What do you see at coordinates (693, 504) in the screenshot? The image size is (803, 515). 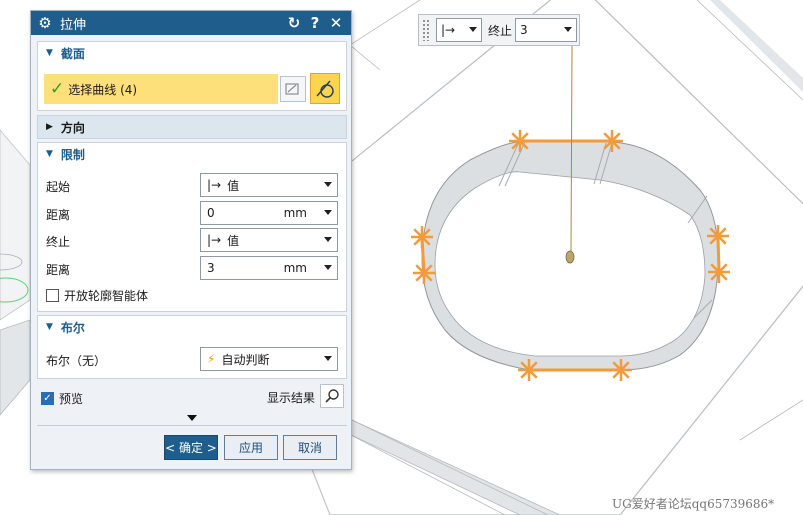 I see `watermark-text: UG爱好者论坛qq65739686*` at bounding box center [693, 504].